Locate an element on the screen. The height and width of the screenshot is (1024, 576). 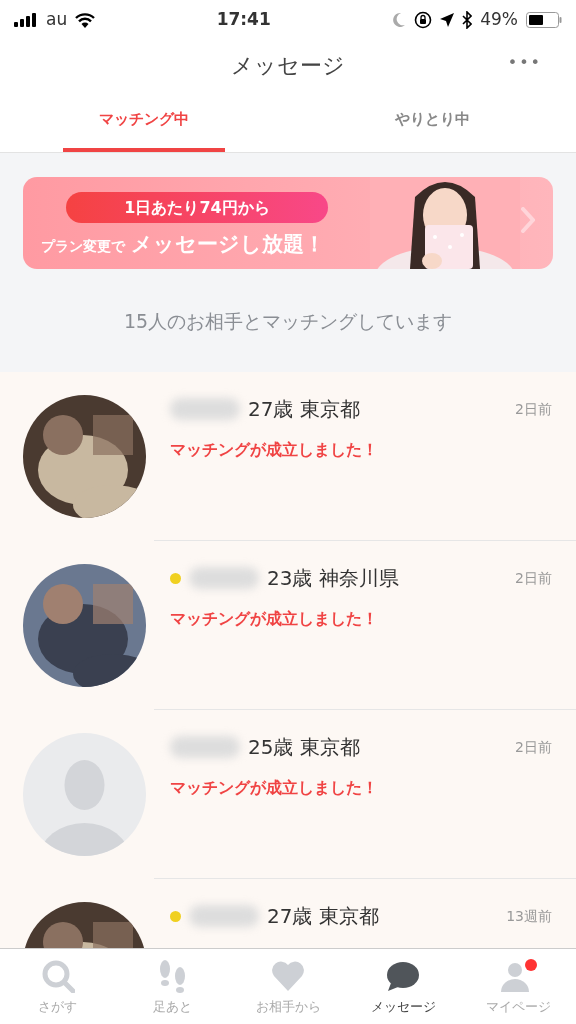
more-button: ••• is located at coordinates (524, 63).